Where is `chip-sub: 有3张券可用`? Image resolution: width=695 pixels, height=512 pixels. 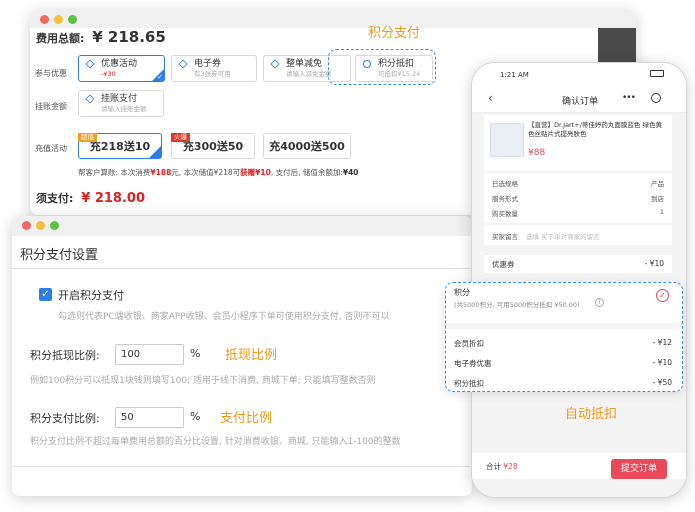 chip-sub: 有3张券可用 is located at coordinates (212, 74).